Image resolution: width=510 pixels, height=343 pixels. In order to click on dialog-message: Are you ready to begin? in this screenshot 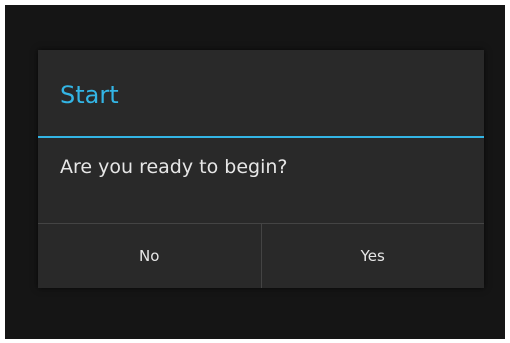, I will do `click(174, 167)`.